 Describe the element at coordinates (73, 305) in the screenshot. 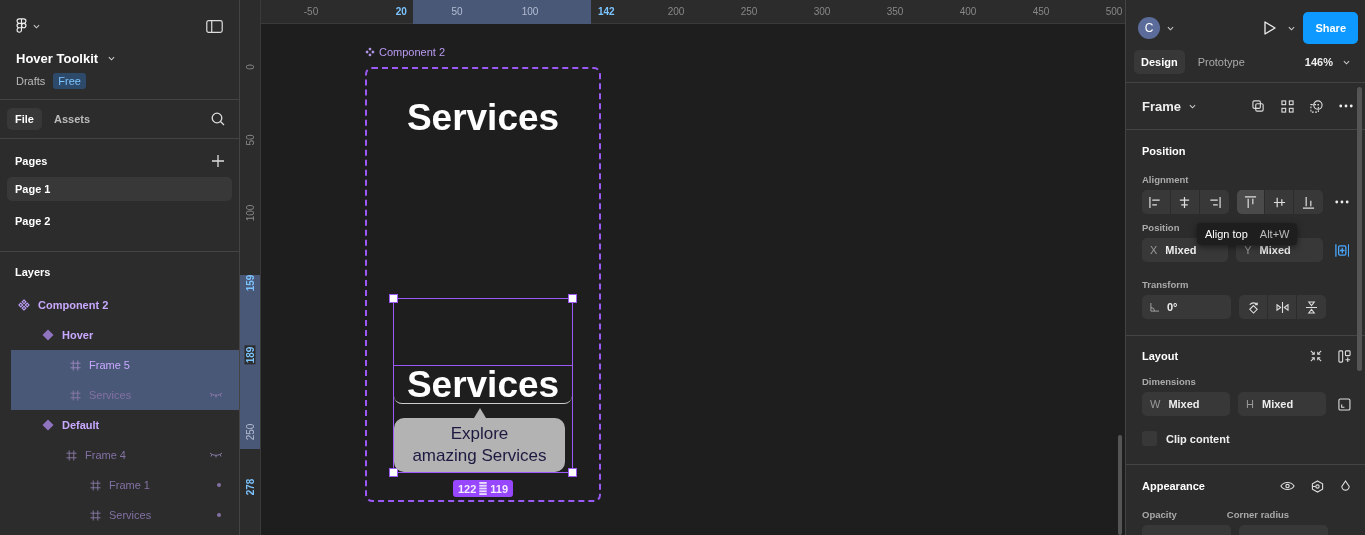

I see `layer-name: Component 2` at that location.